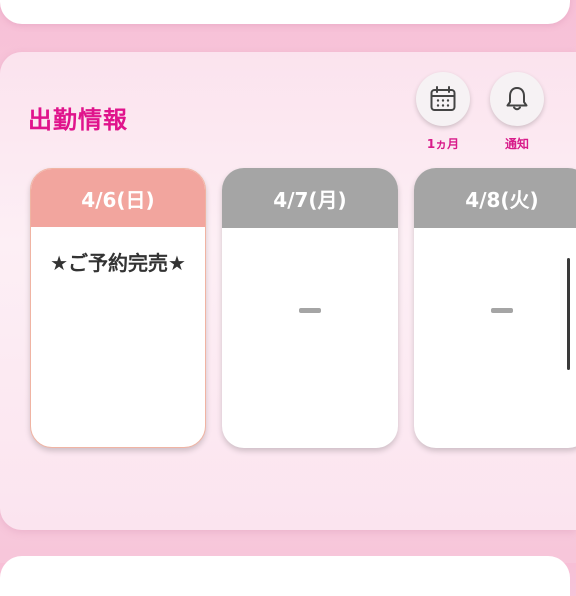 This screenshot has height=596, width=576. Describe the element at coordinates (118, 198) in the screenshot. I see `day-date: 4/6(日)` at that location.